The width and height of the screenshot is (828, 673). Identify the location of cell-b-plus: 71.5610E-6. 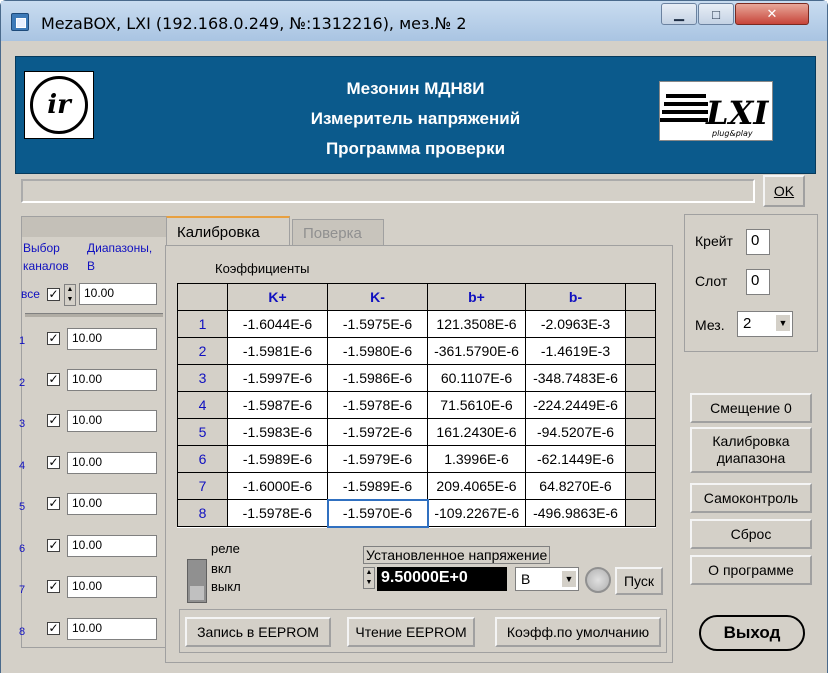
(476, 405).